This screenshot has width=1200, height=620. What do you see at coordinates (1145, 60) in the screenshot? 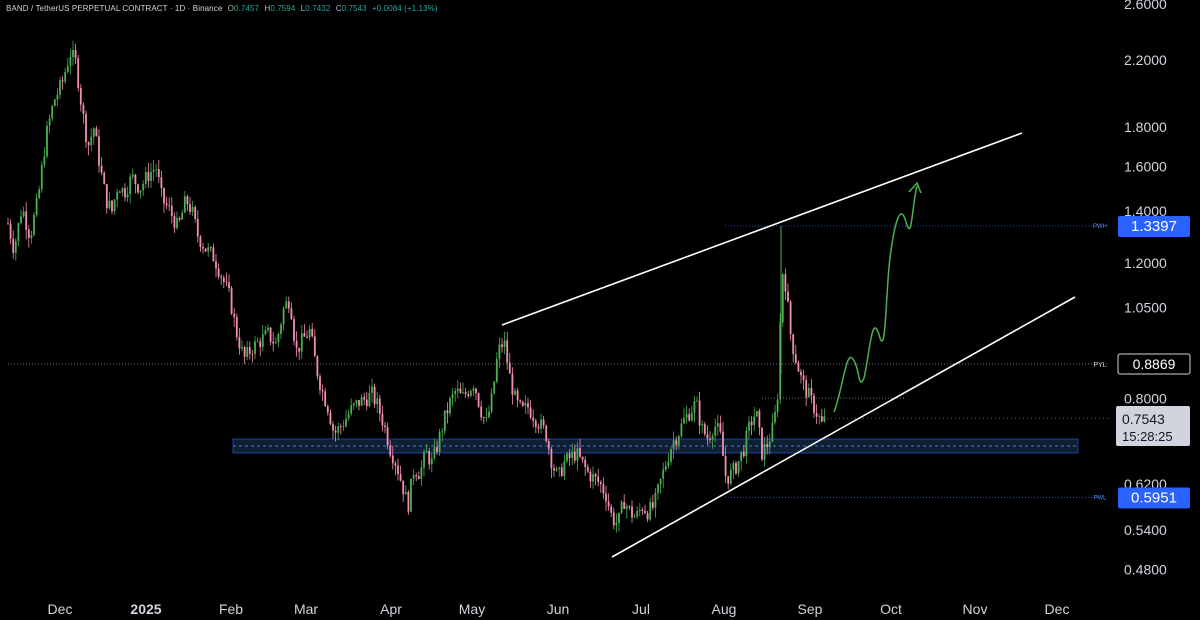
I see `y-tick-label: 2.2000` at bounding box center [1145, 60].